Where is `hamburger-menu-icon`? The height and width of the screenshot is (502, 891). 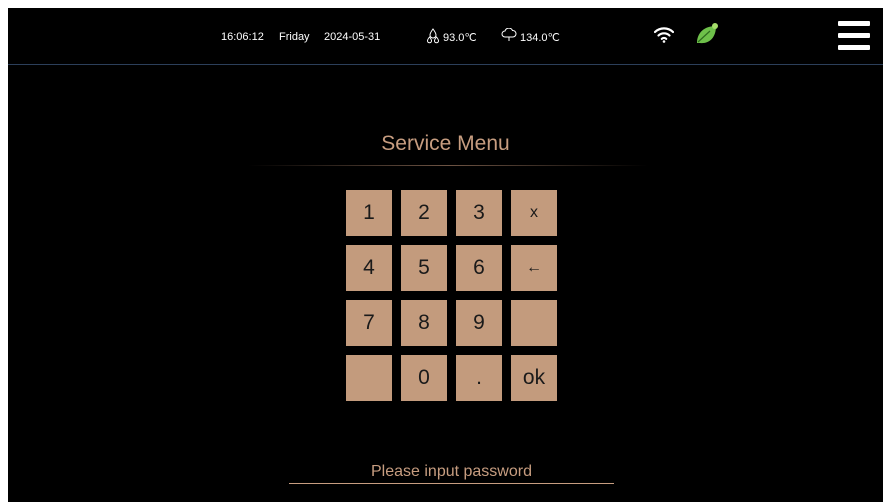 hamburger-menu-icon is located at coordinates (854, 36).